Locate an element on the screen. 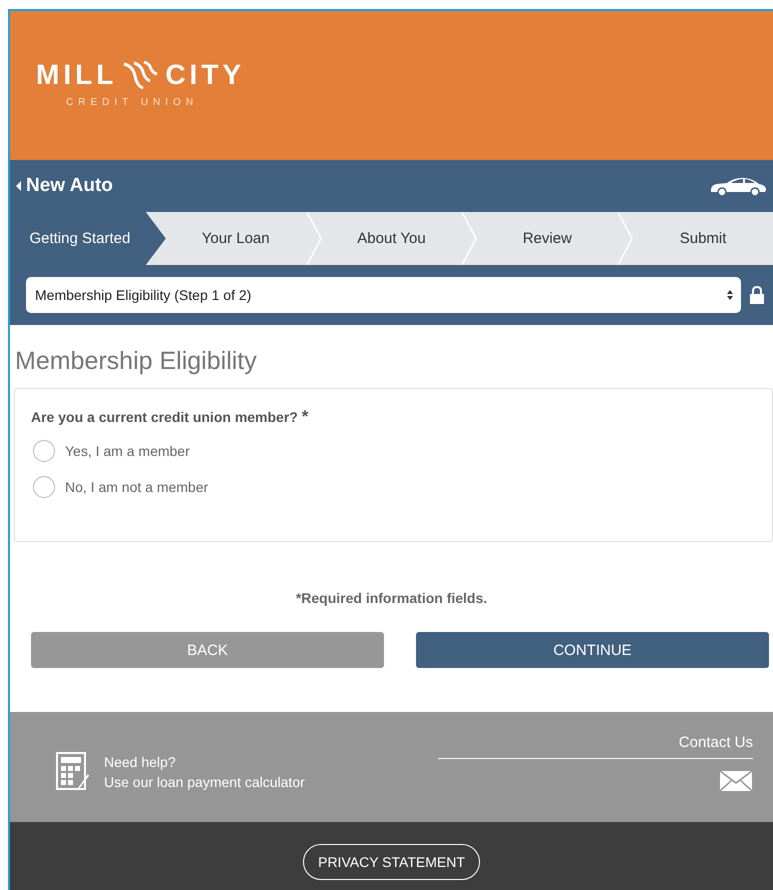  required-mark: * is located at coordinates (305, 416).